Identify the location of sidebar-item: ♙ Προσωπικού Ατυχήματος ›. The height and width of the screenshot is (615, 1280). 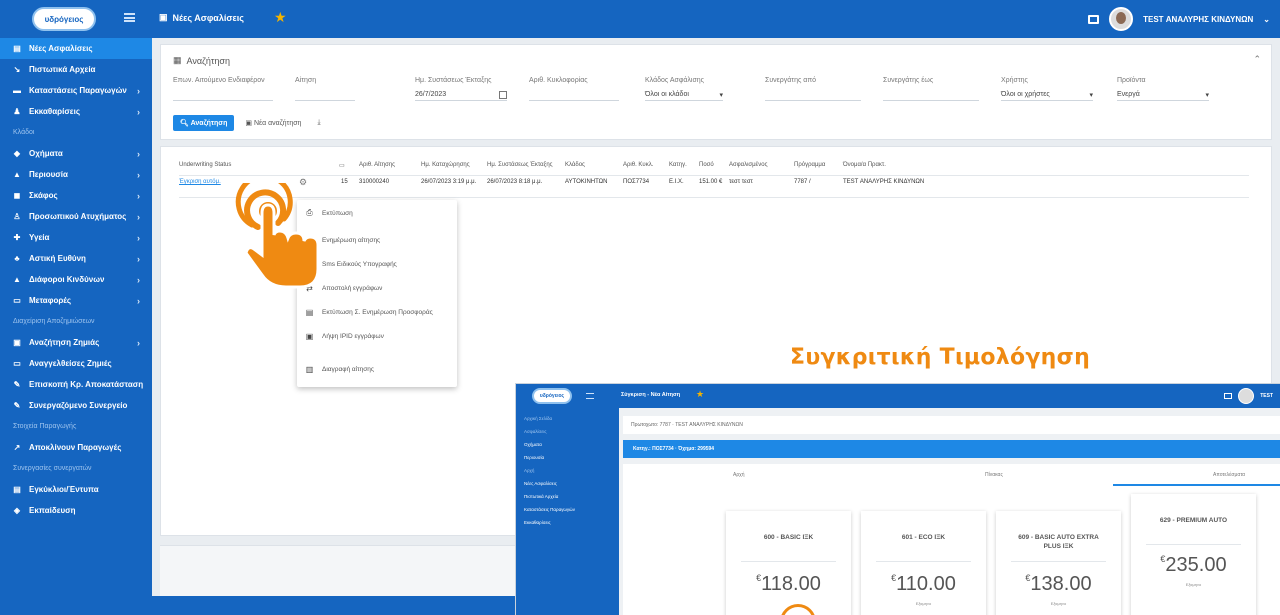
(76, 216).